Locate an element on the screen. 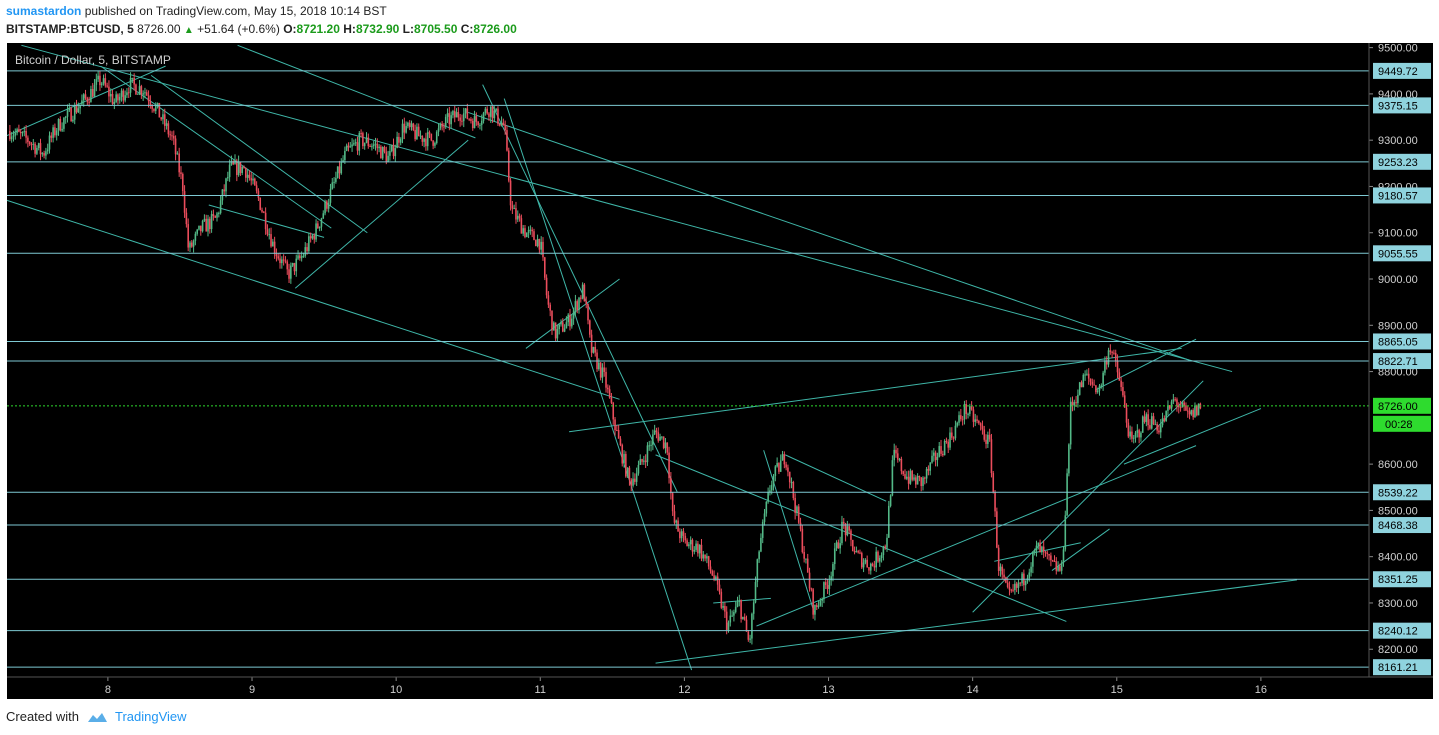 The width and height of the screenshot is (1439, 735). x-tick-label: 9 is located at coordinates (252, 690).